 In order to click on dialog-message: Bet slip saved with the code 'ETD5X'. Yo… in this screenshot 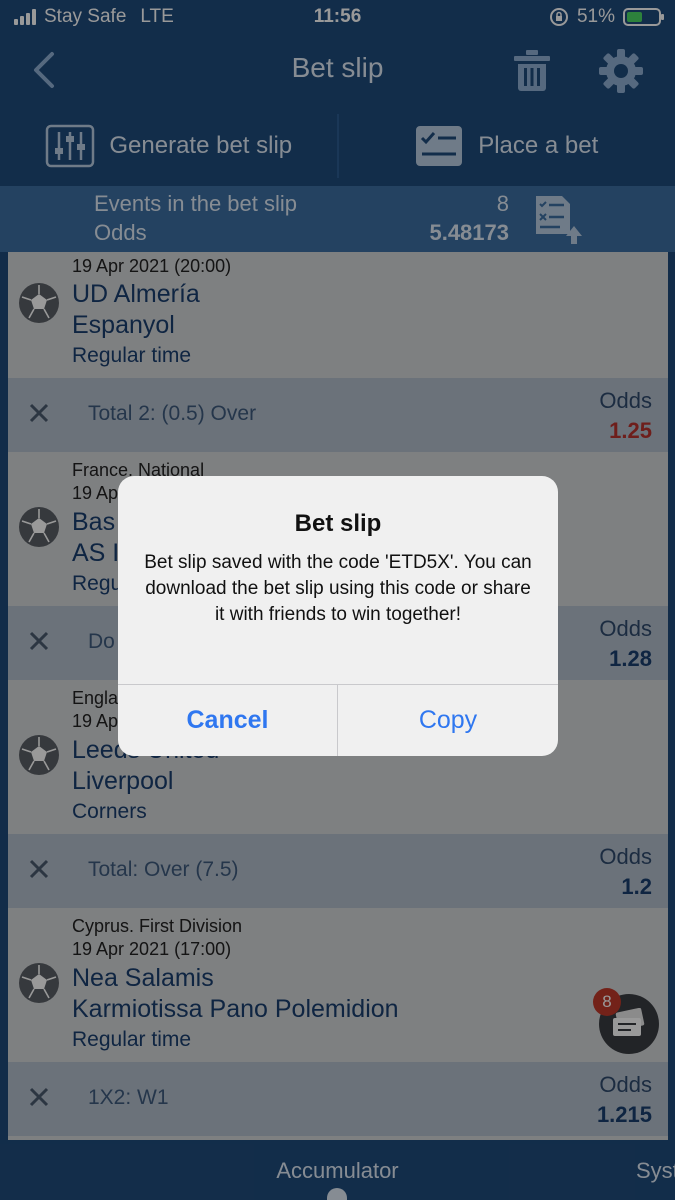, I will do `click(338, 588)`.